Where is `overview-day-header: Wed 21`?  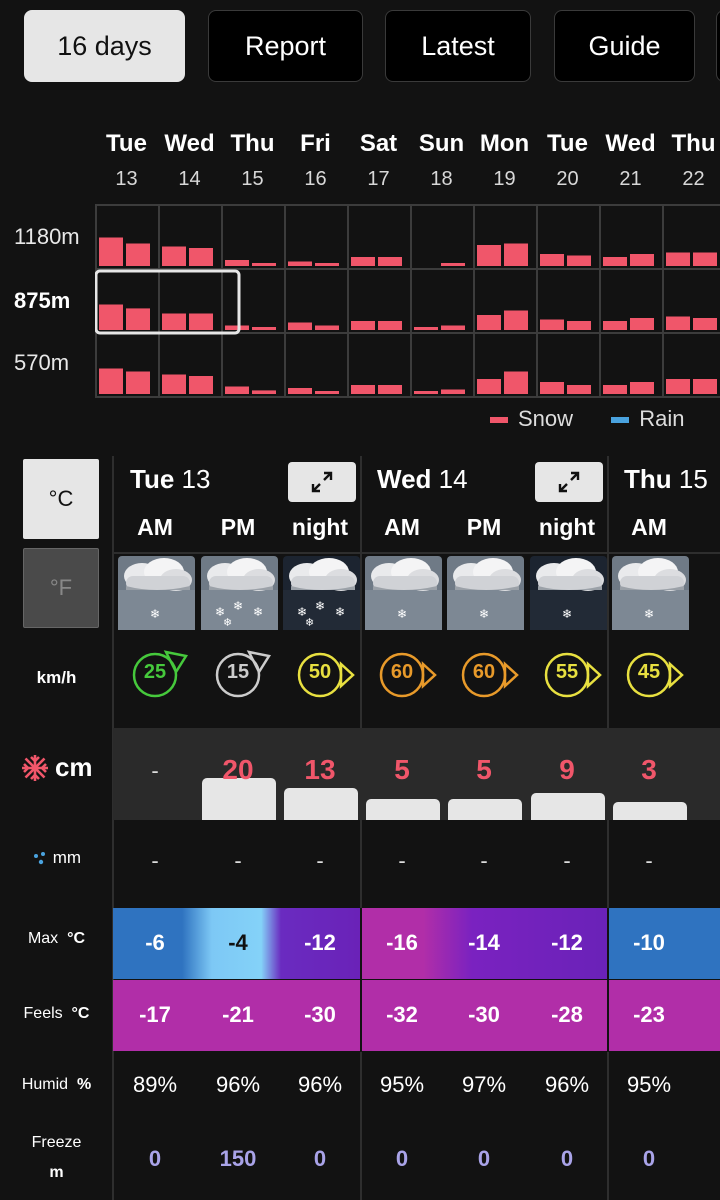 overview-day-header: Wed 21 is located at coordinates (630, 160).